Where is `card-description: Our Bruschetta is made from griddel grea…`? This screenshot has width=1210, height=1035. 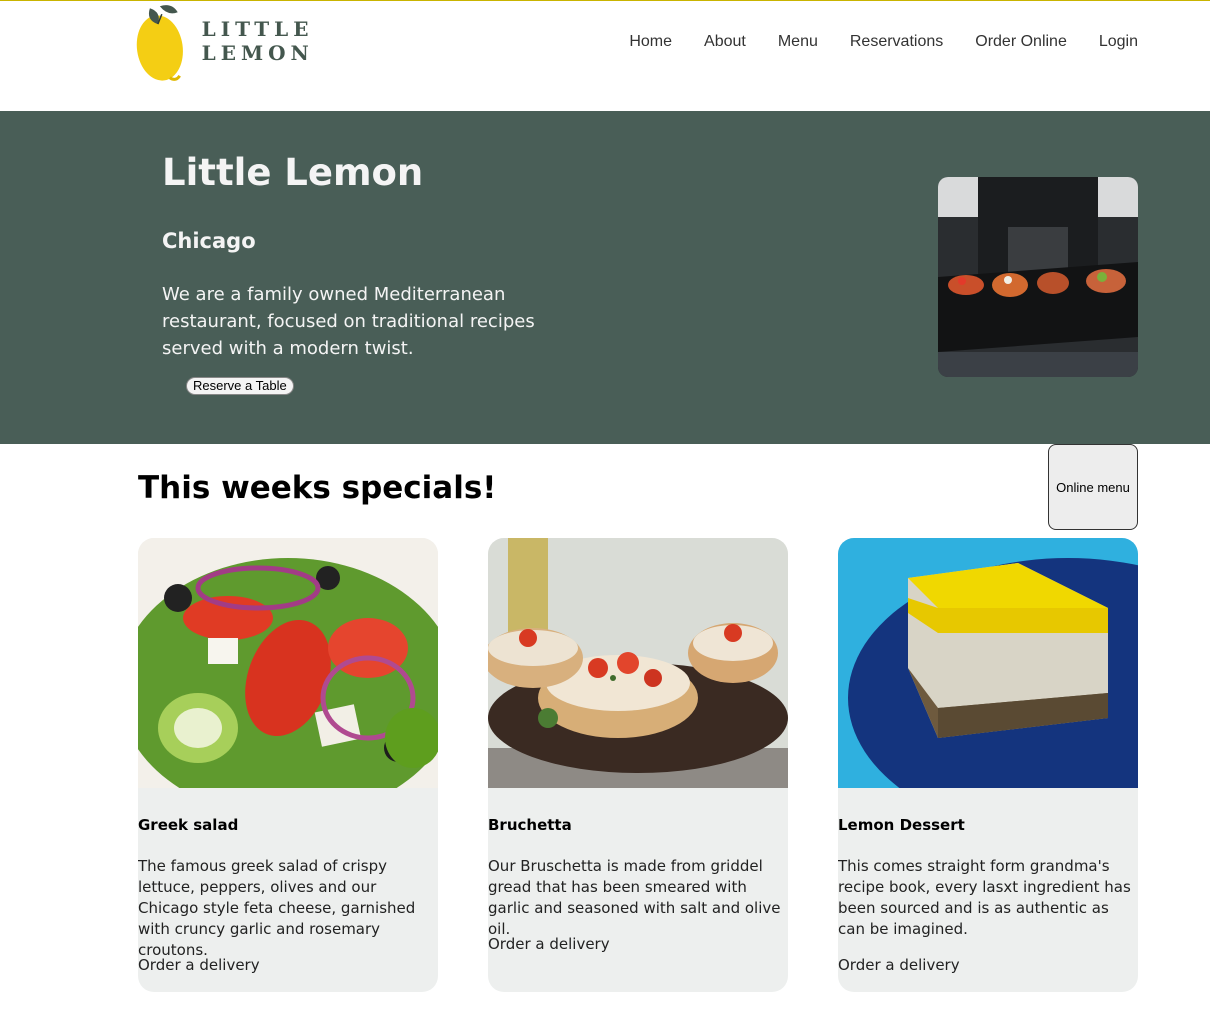
card-description: Our Bruschetta is made from griddel grea… is located at coordinates (634, 897).